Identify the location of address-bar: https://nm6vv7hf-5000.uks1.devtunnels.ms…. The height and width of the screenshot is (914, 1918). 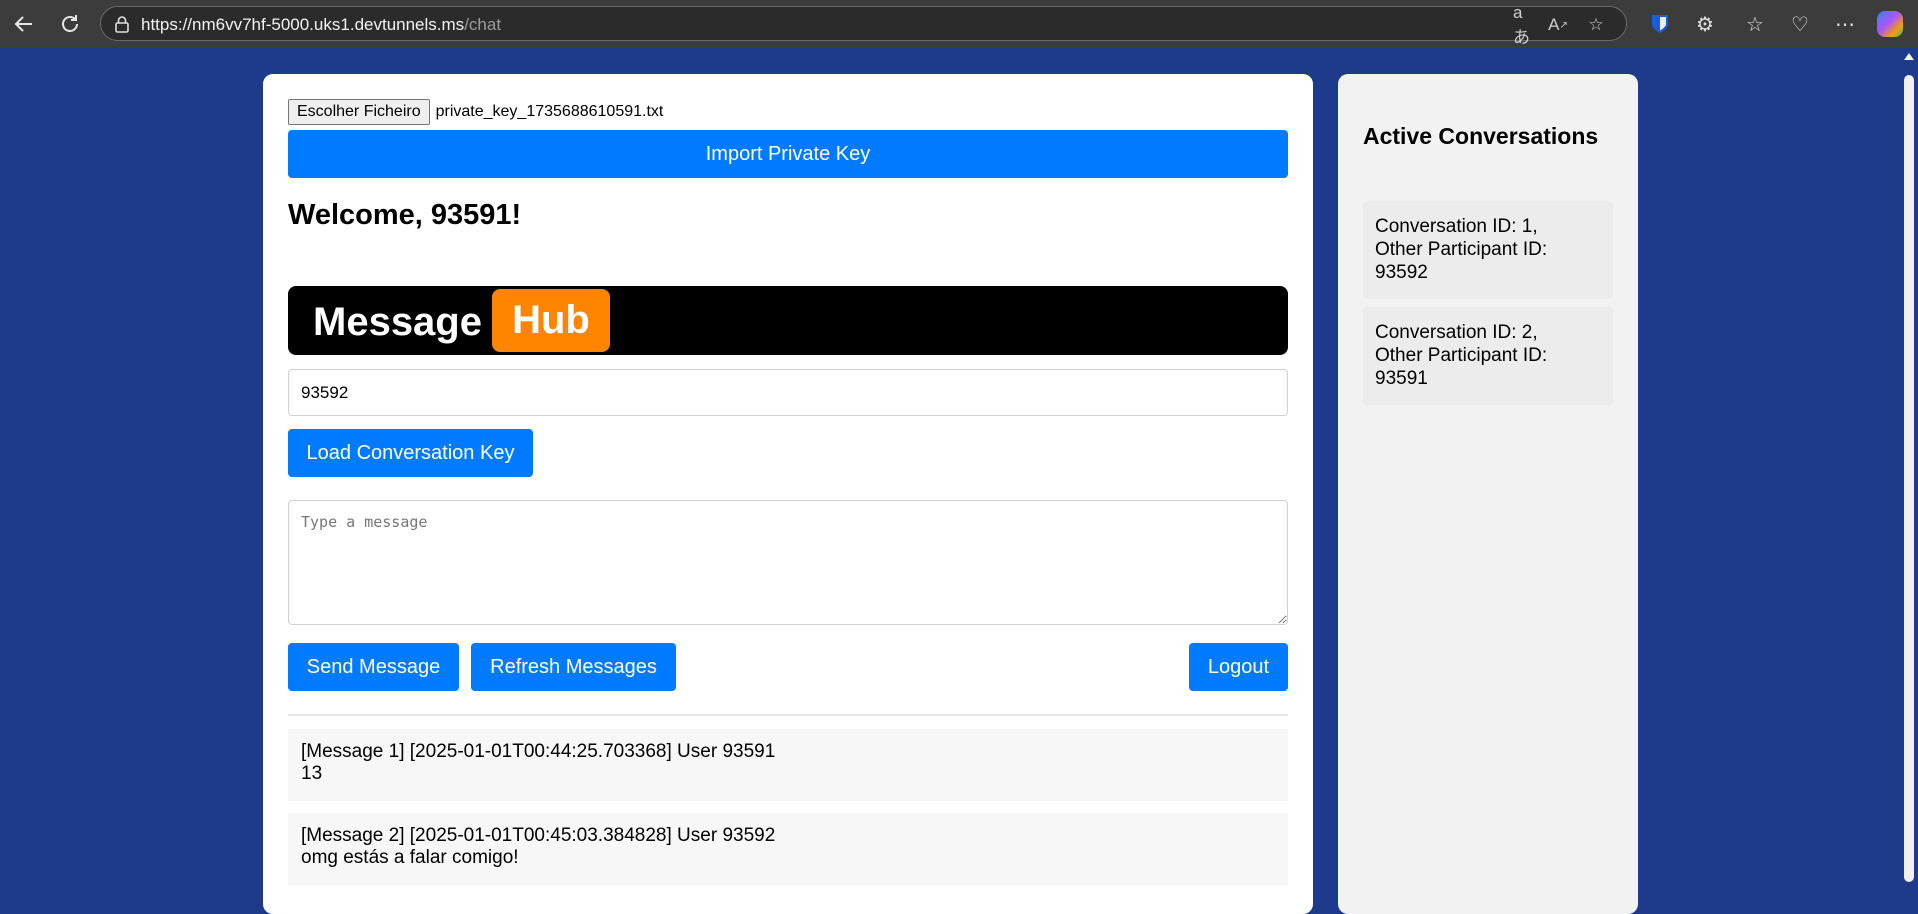
(863, 25).